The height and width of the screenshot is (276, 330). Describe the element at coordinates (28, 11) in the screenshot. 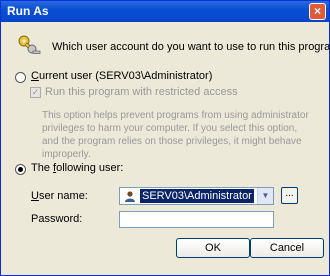

I see `window-title: Run As` at that location.